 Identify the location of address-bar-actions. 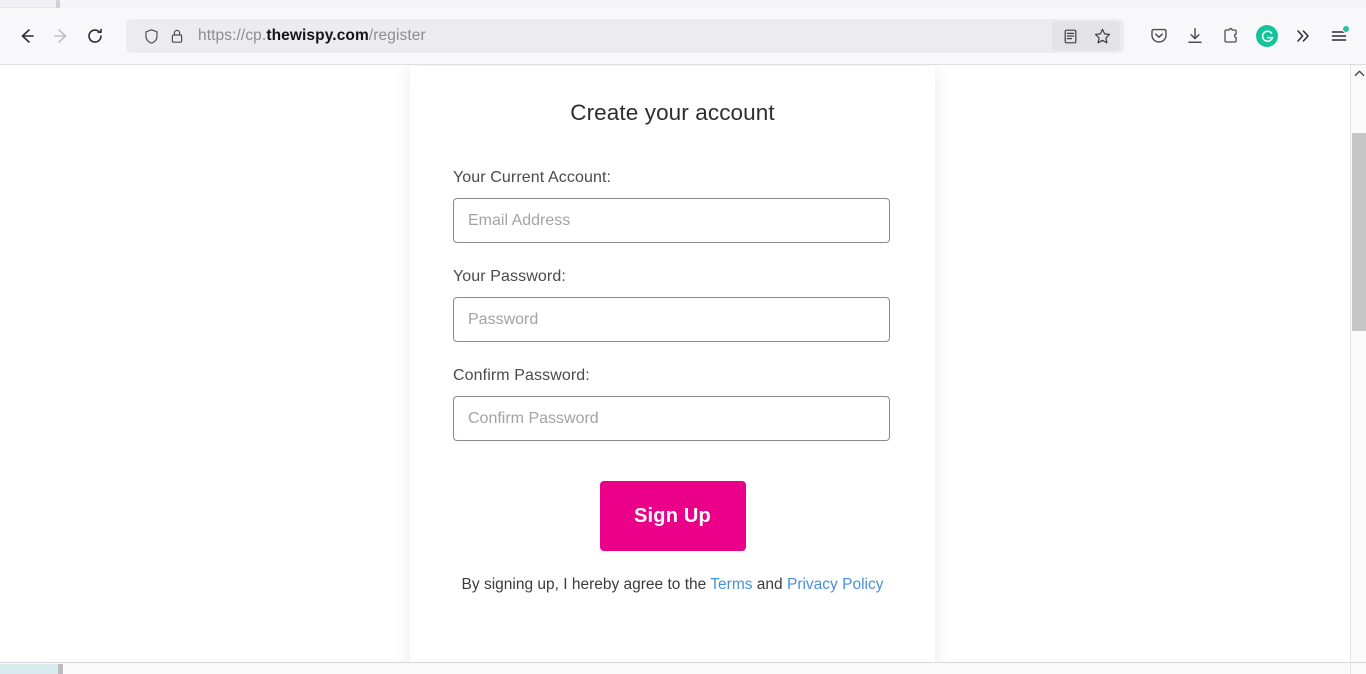
(1086, 36).